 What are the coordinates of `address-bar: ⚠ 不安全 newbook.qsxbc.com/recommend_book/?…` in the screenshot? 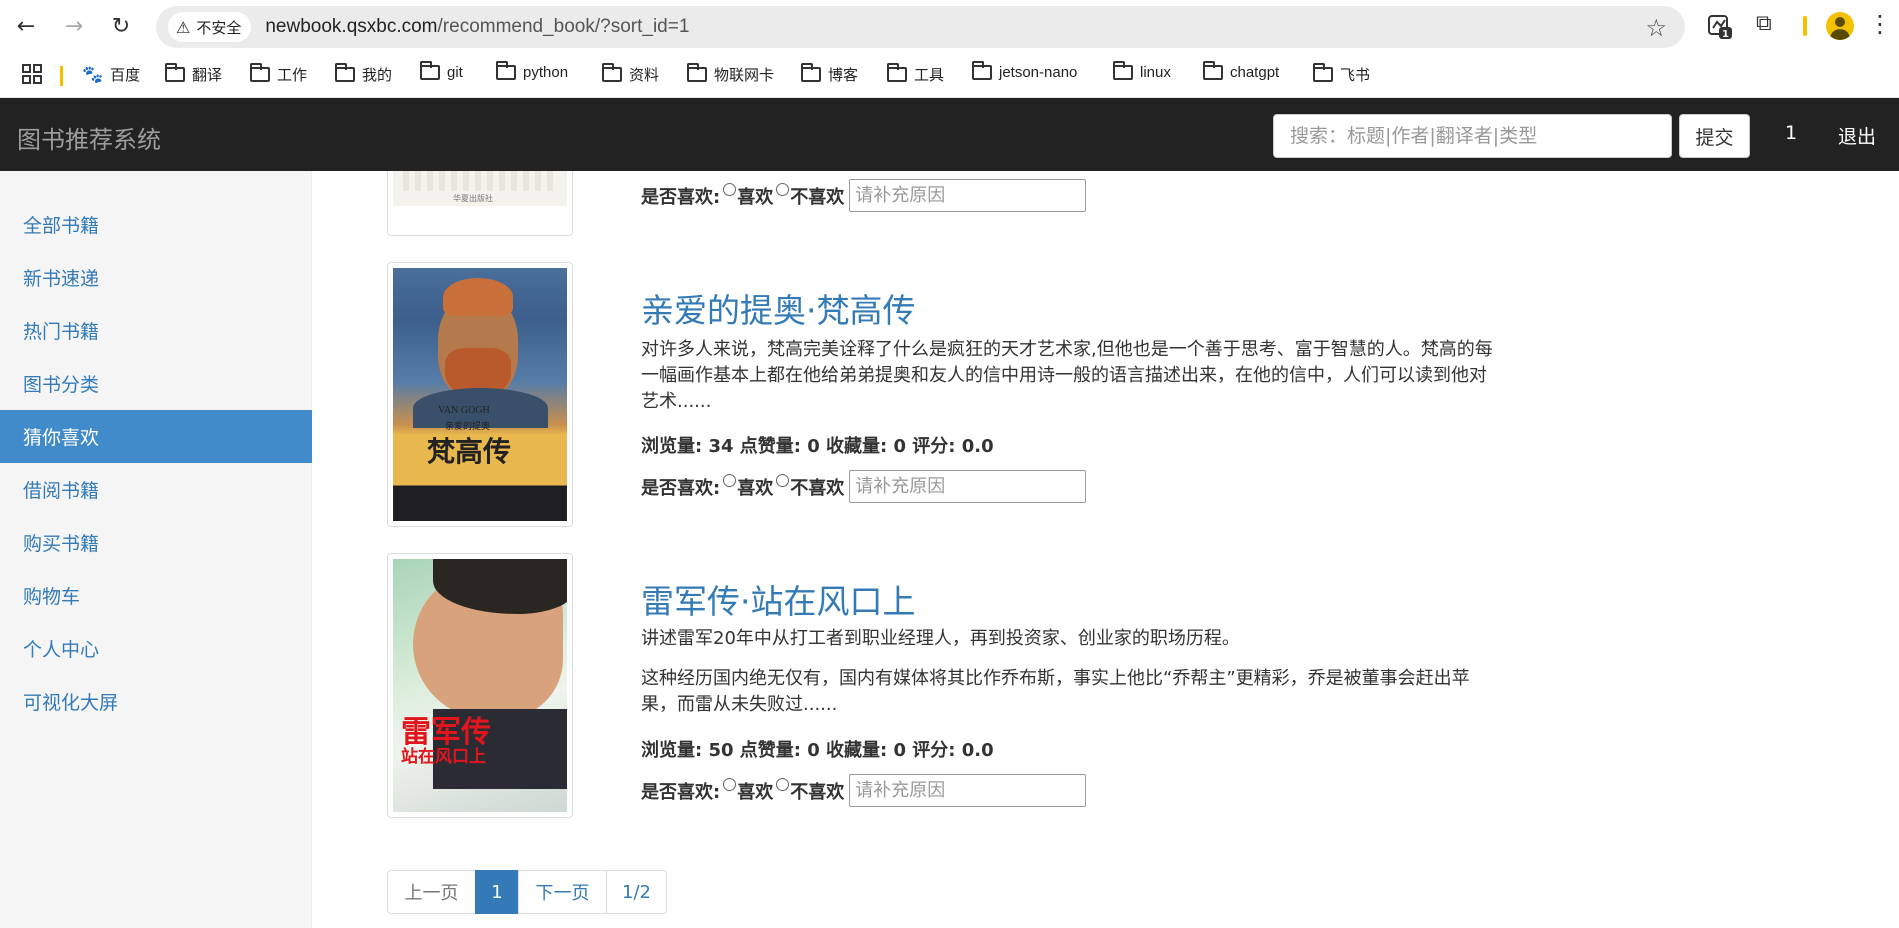 It's located at (920, 27).